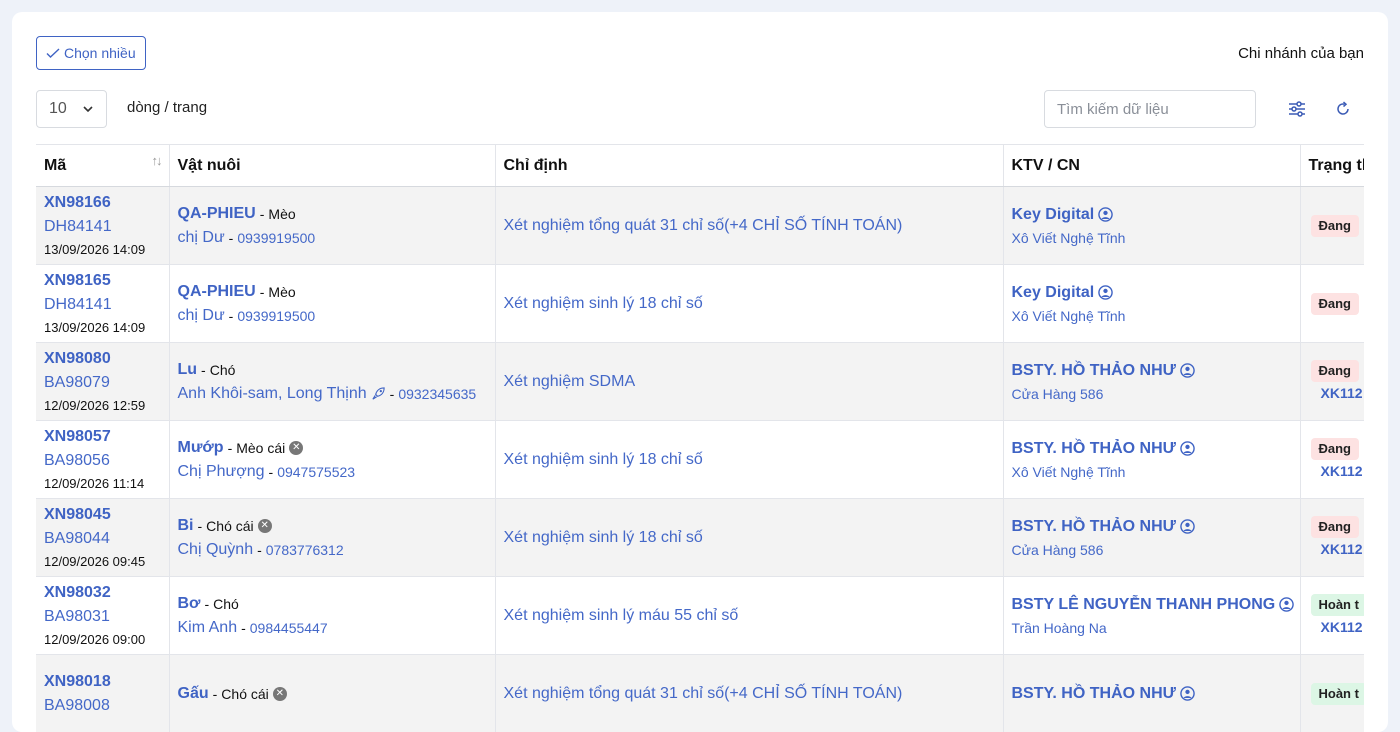 Image resolution: width=1400 pixels, height=732 pixels. Describe the element at coordinates (91, 53) in the screenshot. I see `multi-select-button: Chọn nhiều` at that location.